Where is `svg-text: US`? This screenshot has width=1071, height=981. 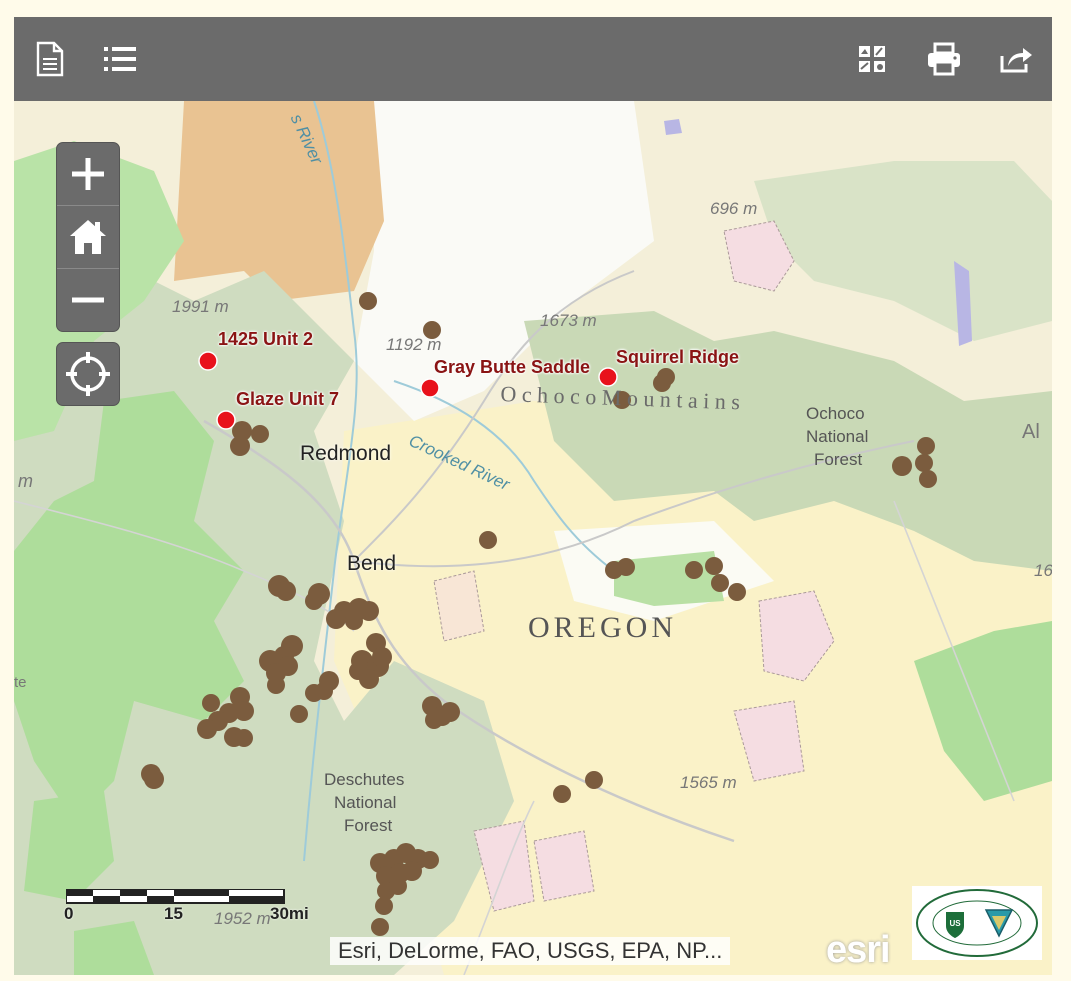
svg-text: US is located at coordinates (955, 923).